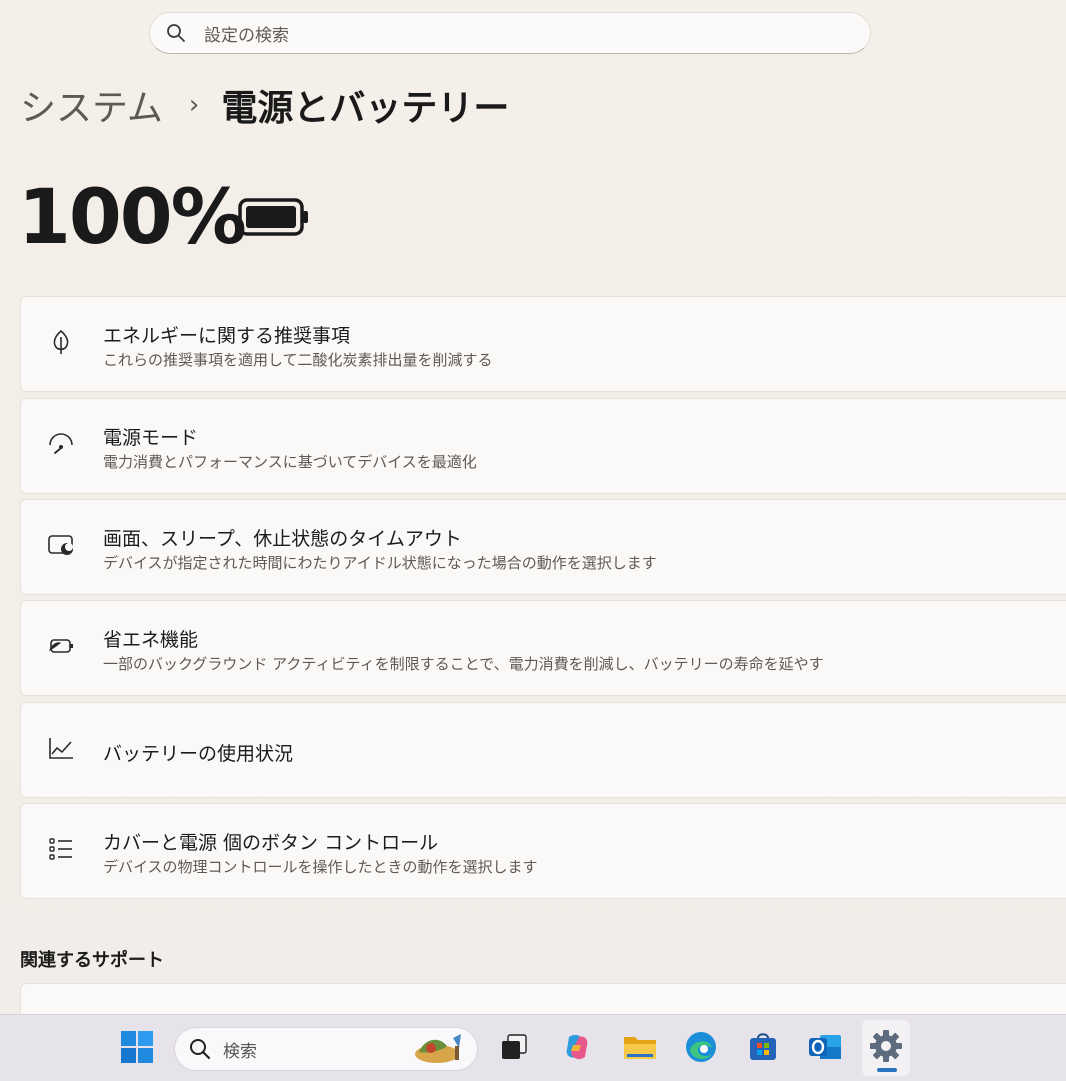  I want to click on card-description: デバイスの物理コントロールを操作したときの動作を選択します, so click(320, 867).